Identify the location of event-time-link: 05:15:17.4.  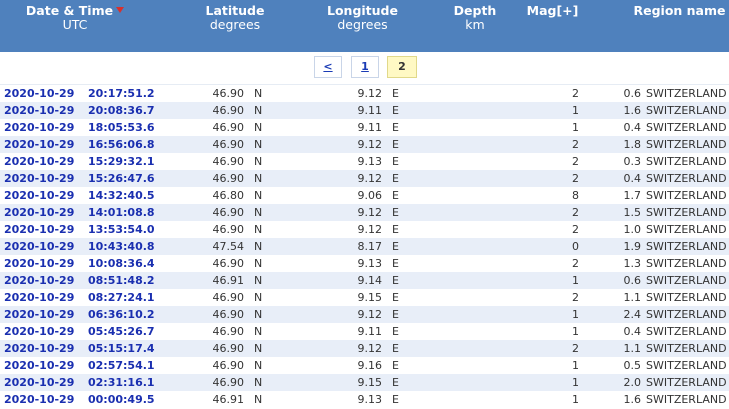
(144, 348).